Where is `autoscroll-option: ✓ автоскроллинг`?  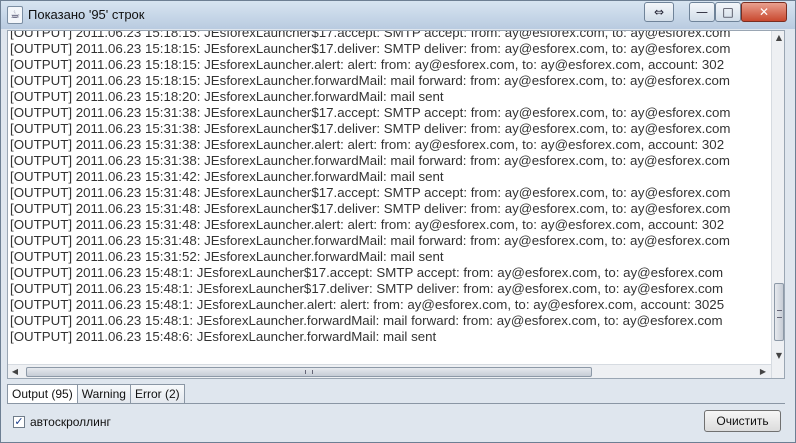
autoscroll-option: ✓ автоскроллинг is located at coordinates (62, 422).